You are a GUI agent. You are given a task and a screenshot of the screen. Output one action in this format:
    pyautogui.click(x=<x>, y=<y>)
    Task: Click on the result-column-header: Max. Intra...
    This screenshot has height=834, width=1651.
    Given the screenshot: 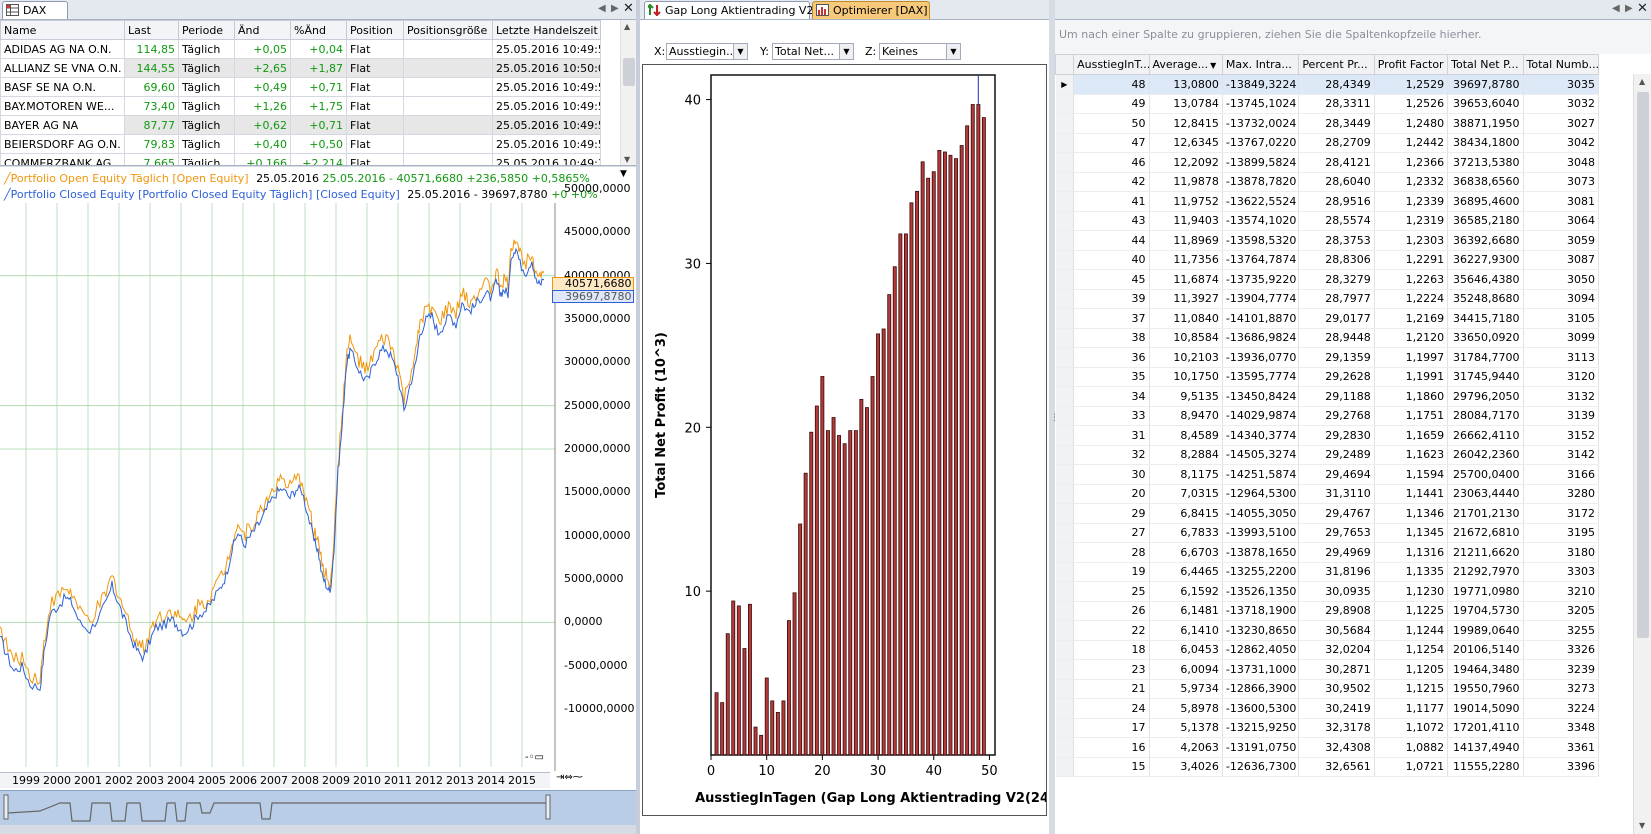 What is the action you would take?
    pyautogui.click(x=1260, y=64)
    